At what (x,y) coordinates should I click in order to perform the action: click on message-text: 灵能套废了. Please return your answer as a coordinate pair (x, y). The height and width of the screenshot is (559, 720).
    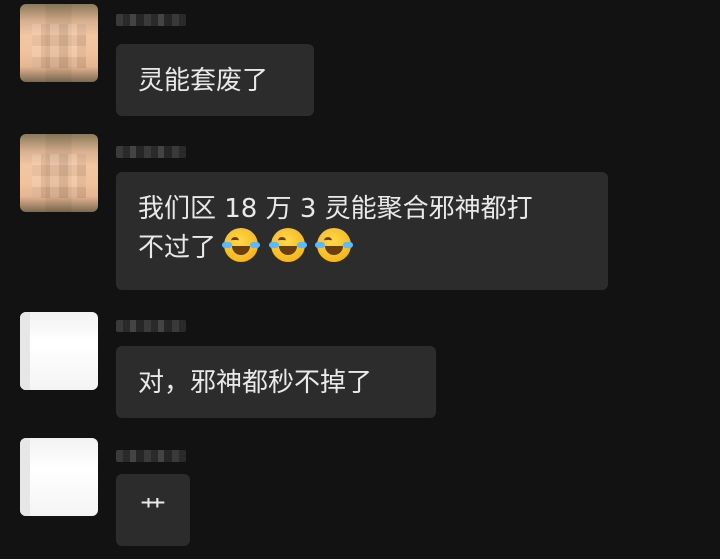
    Looking at the image, I should click on (203, 81).